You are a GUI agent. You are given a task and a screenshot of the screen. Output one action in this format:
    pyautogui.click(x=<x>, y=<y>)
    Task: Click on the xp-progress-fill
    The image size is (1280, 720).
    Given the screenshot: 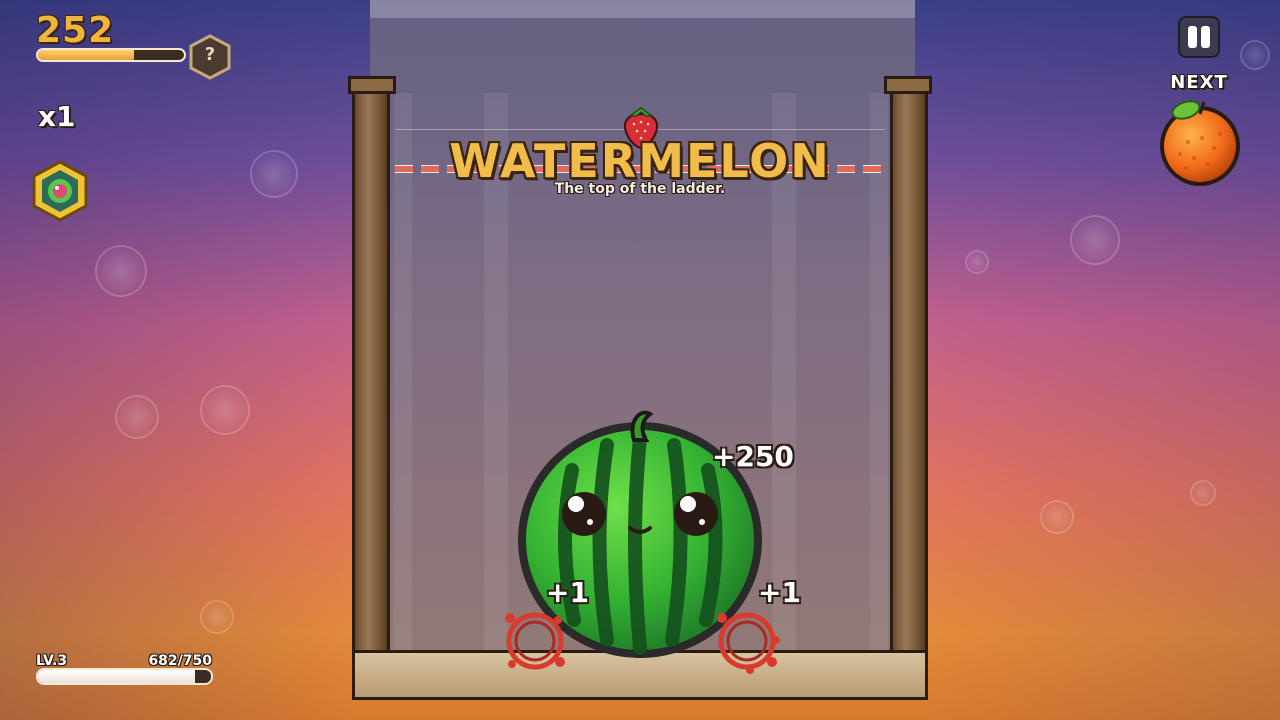 What is the action you would take?
    pyautogui.click(x=117, y=676)
    